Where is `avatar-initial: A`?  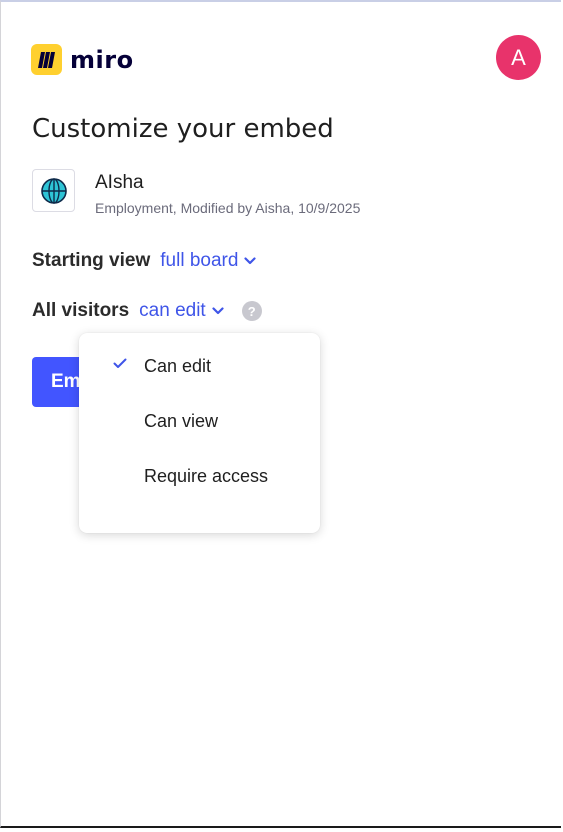
avatar-initial: A is located at coordinates (518, 57).